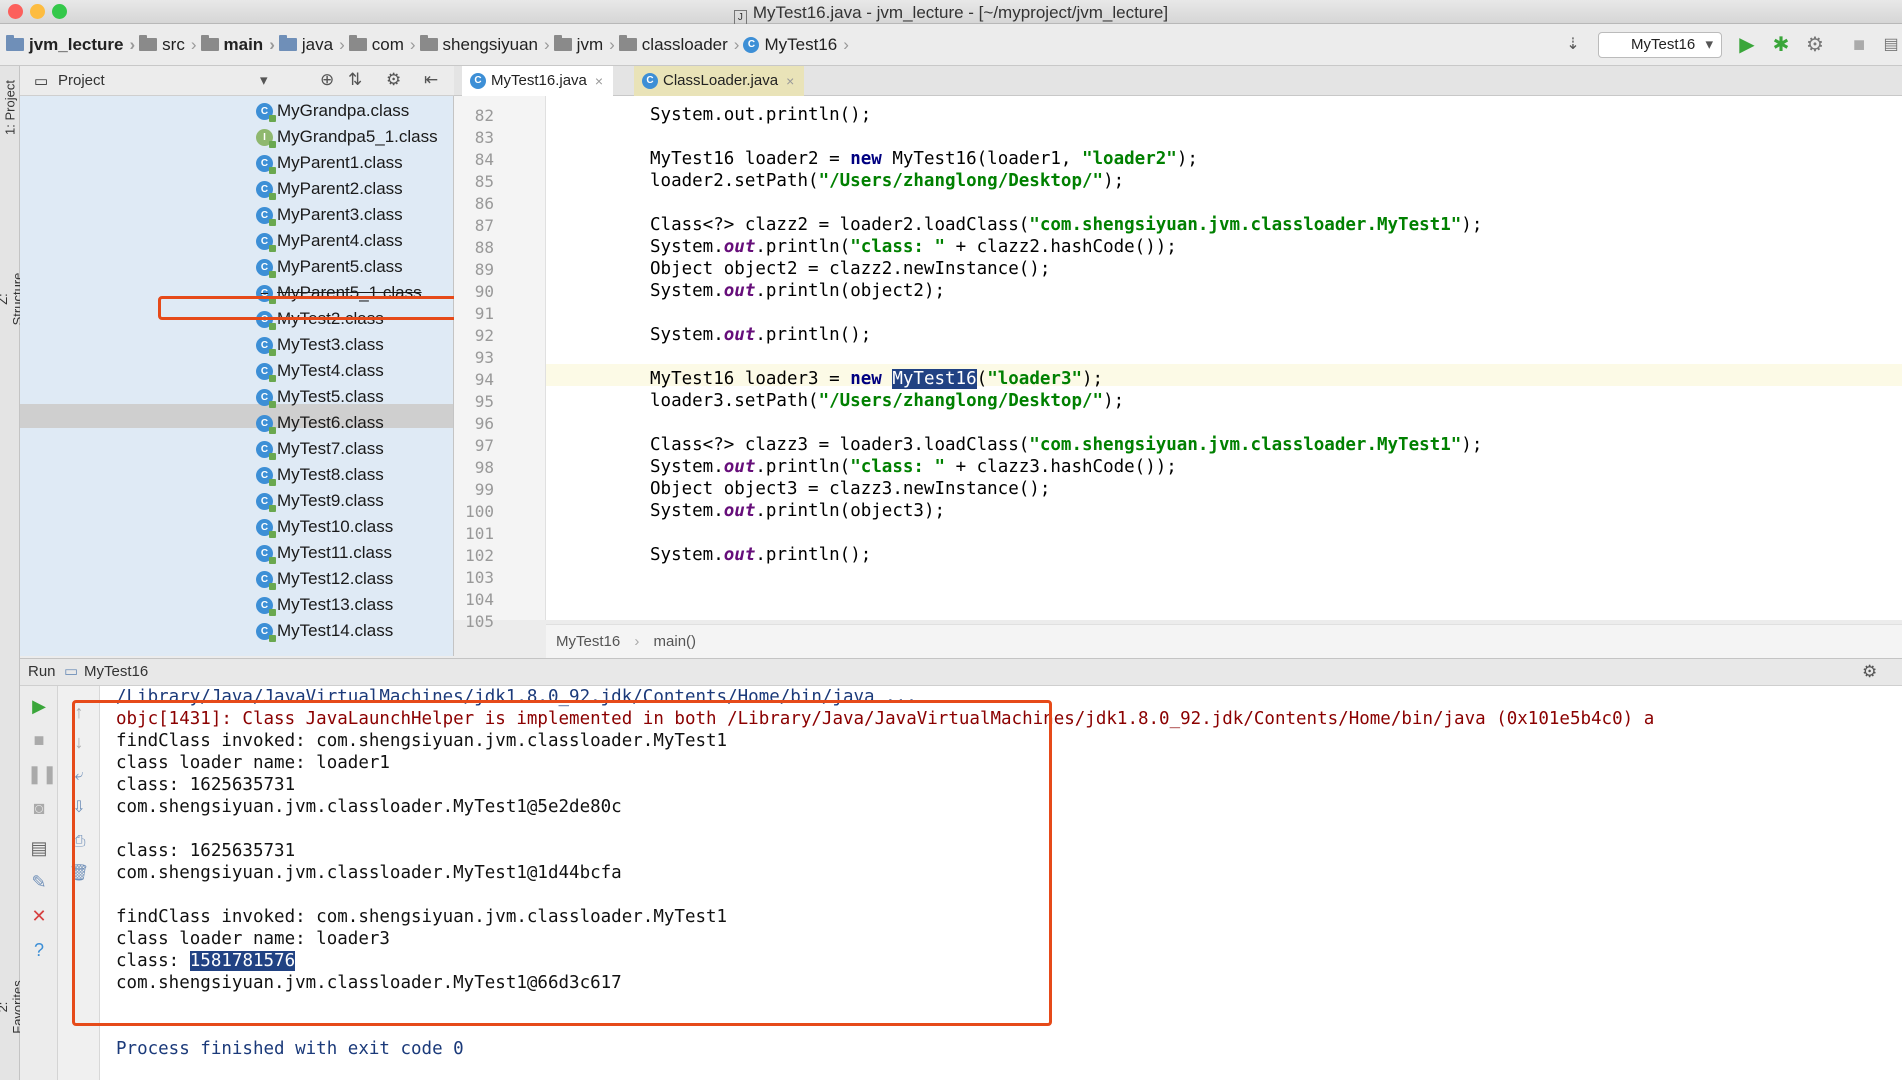 This screenshot has width=1902, height=1080. Describe the element at coordinates (39, 950) in the screenshot. I see `help-icon: ?` at that location.